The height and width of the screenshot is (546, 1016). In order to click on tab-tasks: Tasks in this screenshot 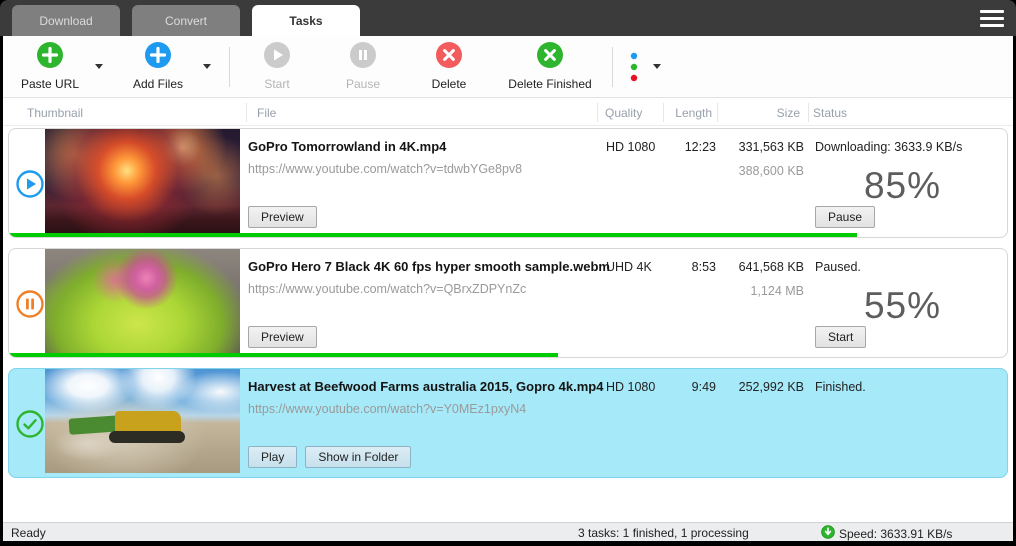, I will do `click(306, 20)`.